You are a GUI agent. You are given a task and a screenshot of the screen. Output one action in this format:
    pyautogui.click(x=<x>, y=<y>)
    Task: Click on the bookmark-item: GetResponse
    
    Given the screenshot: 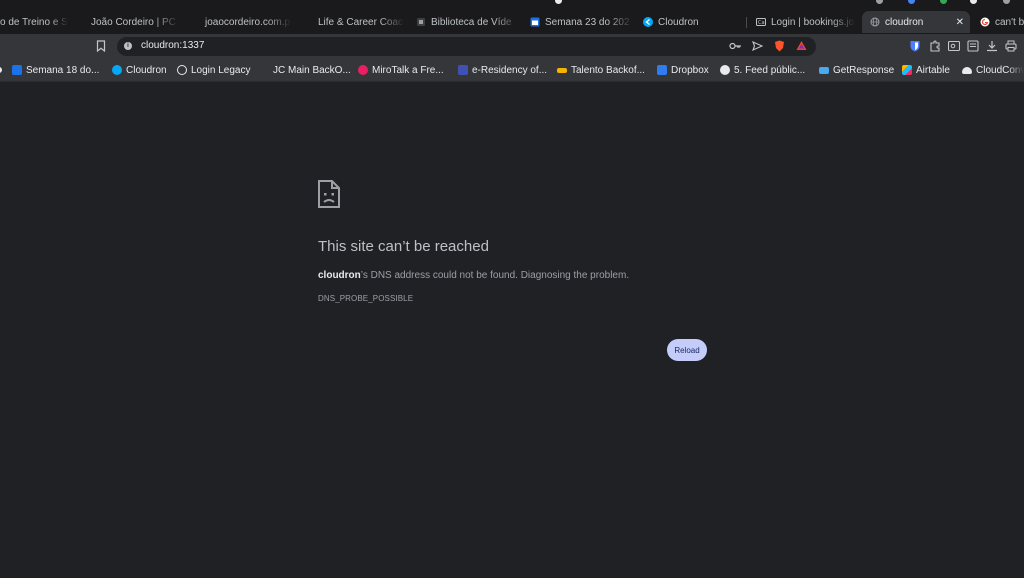 What is the action you would take?
    pyautogui.click(x=856, y=70)
    